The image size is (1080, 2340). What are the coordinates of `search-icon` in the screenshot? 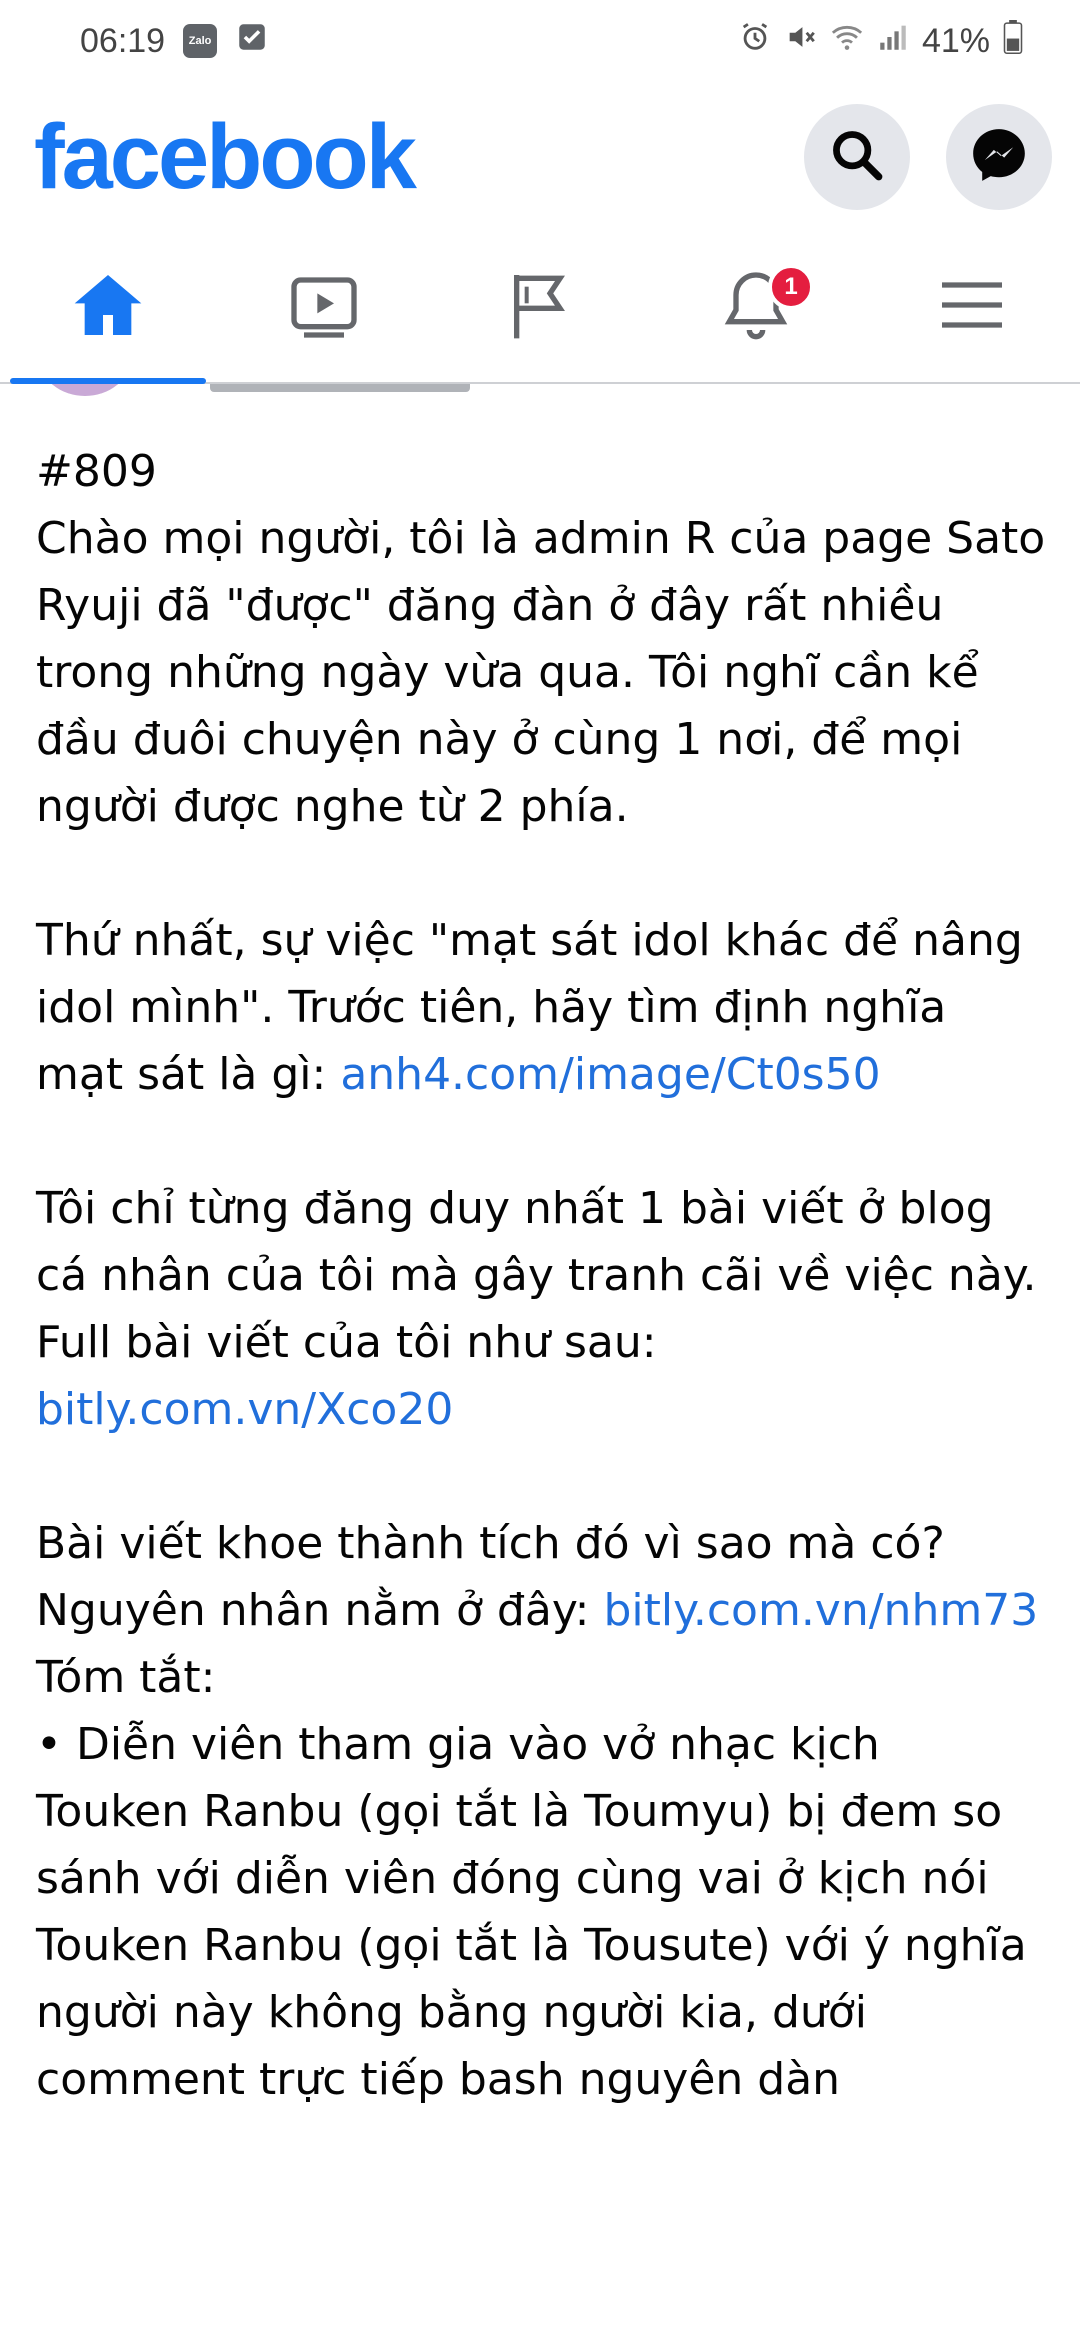 It's located at (857, 157).